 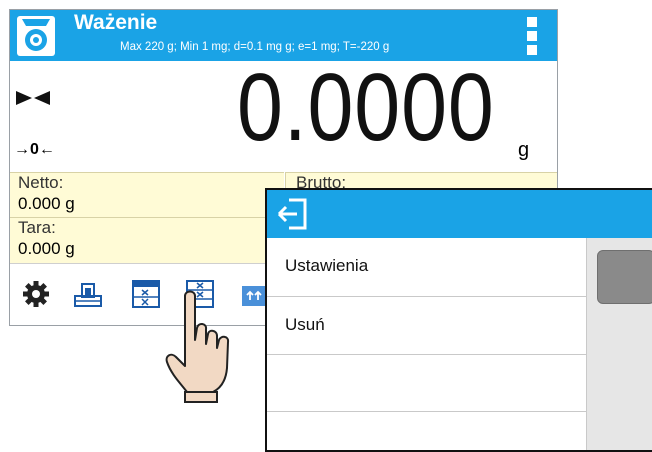 What do you see at coordinates (197, 346) in the screenshot?
I see `pointing-hand-icon` at bounding box center [197, 346].